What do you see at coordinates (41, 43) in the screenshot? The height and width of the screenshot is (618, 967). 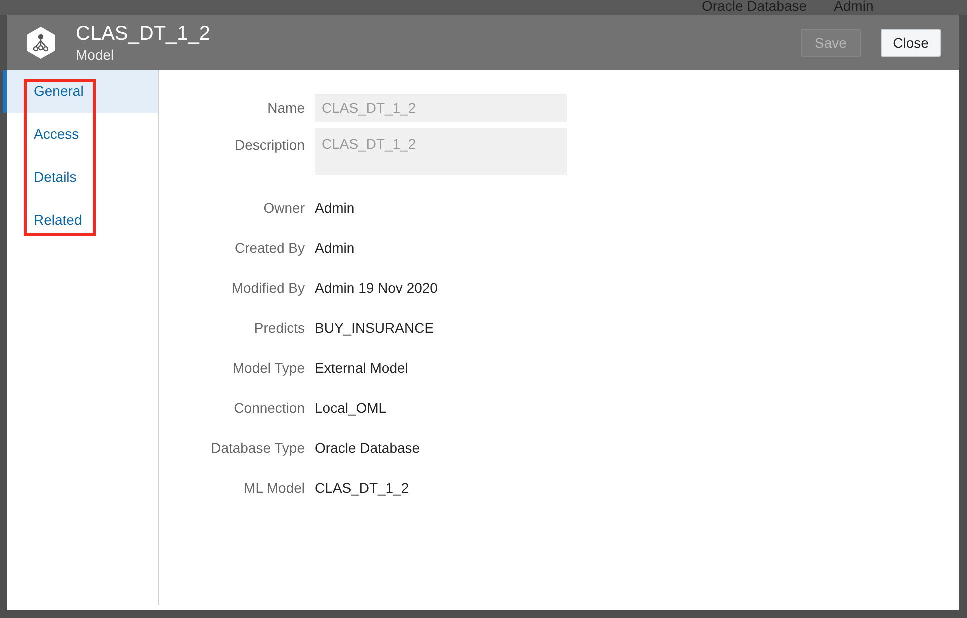 I see `hexagon-model-icon` at bounding box center [41, 43].